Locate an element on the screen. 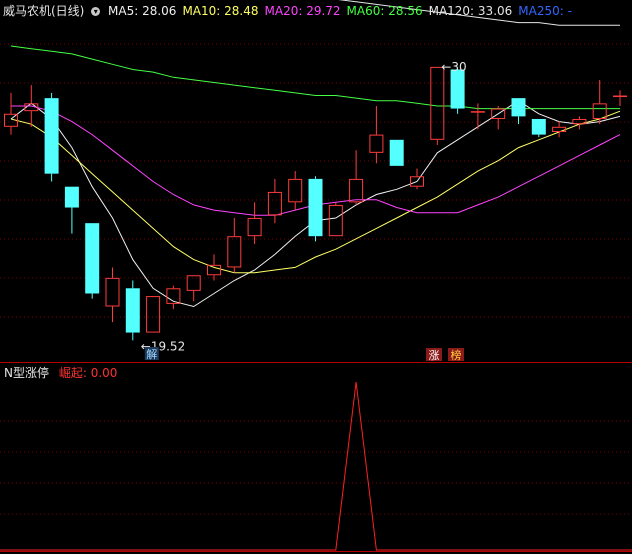 This screenshot has height=554, width=632. bang-badge: 榜 is located at coordinates (456, 355).